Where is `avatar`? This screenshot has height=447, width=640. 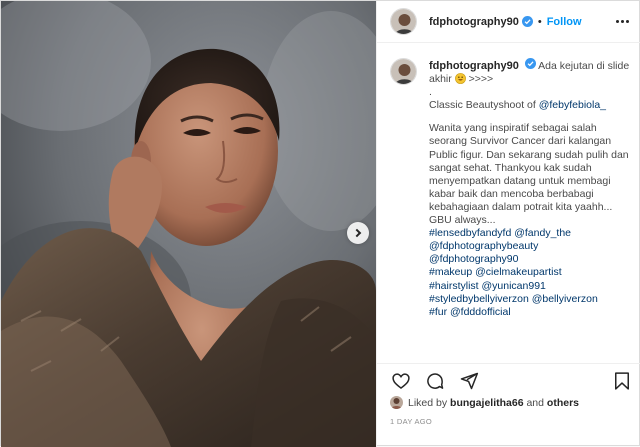
avatar is located at coordinates (403, 21).